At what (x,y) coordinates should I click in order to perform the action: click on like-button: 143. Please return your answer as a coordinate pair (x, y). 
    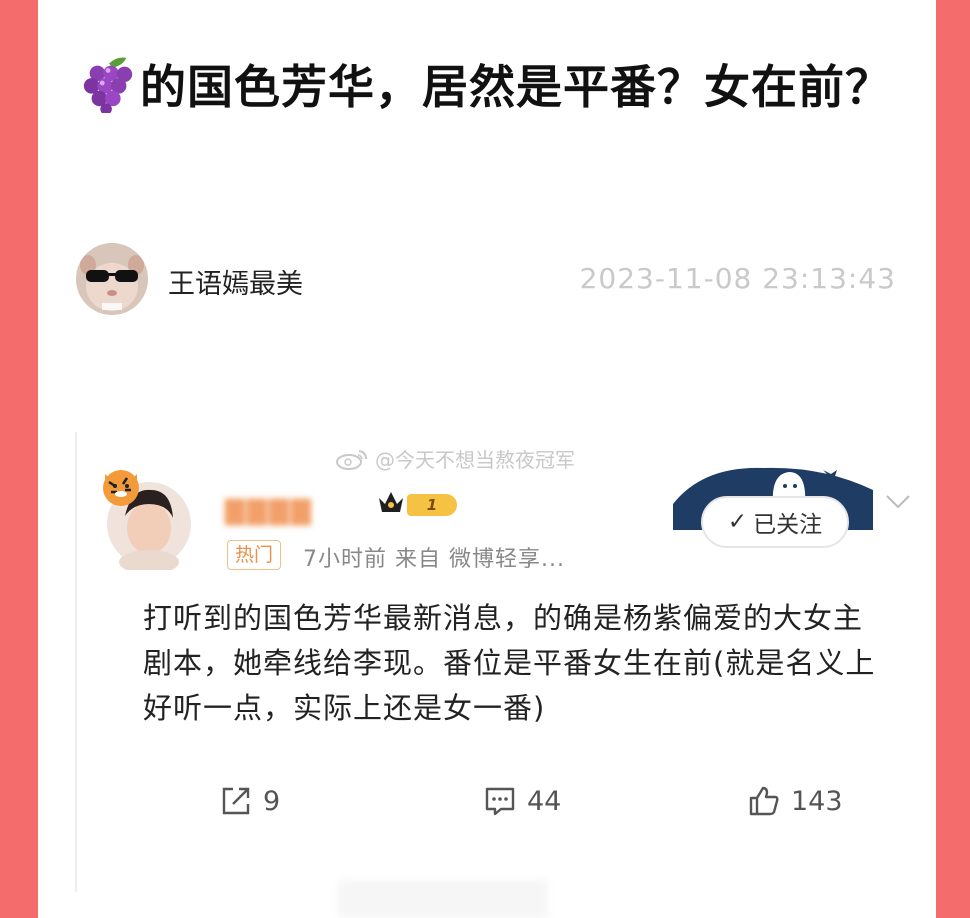
    Looking at the image, I should click on (795, 801).